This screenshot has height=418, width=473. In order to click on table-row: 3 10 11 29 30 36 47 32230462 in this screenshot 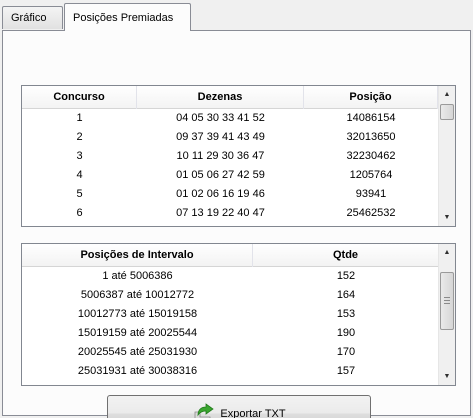, I will do `click(230, 156)`.